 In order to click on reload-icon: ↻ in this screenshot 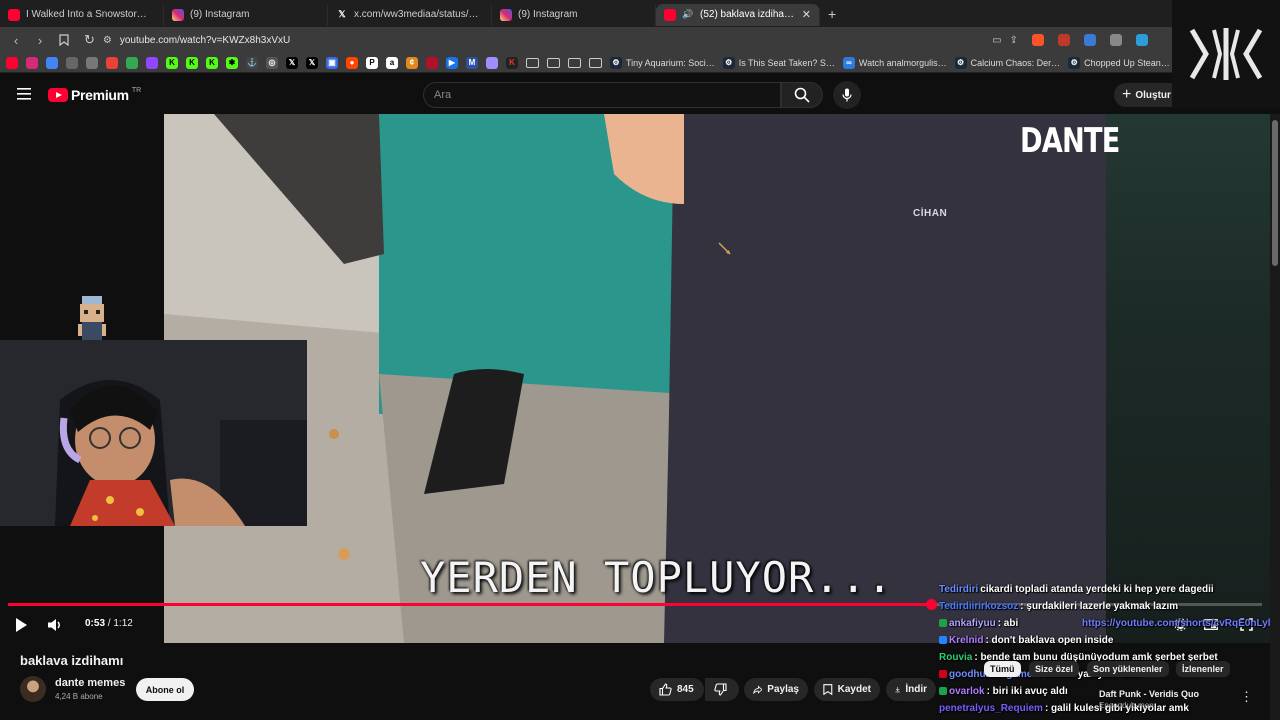, I will do `click(89, 40)`.